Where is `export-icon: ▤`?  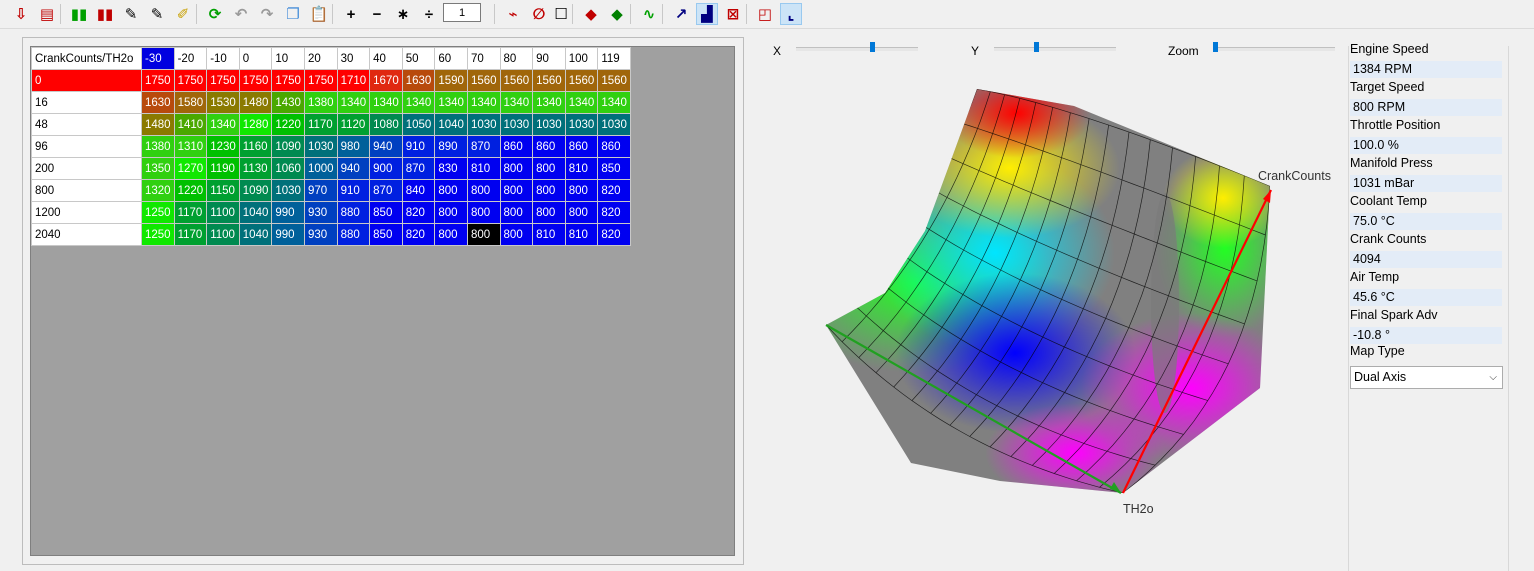
export-icon: ▤ is located at coordinates (47, 14).